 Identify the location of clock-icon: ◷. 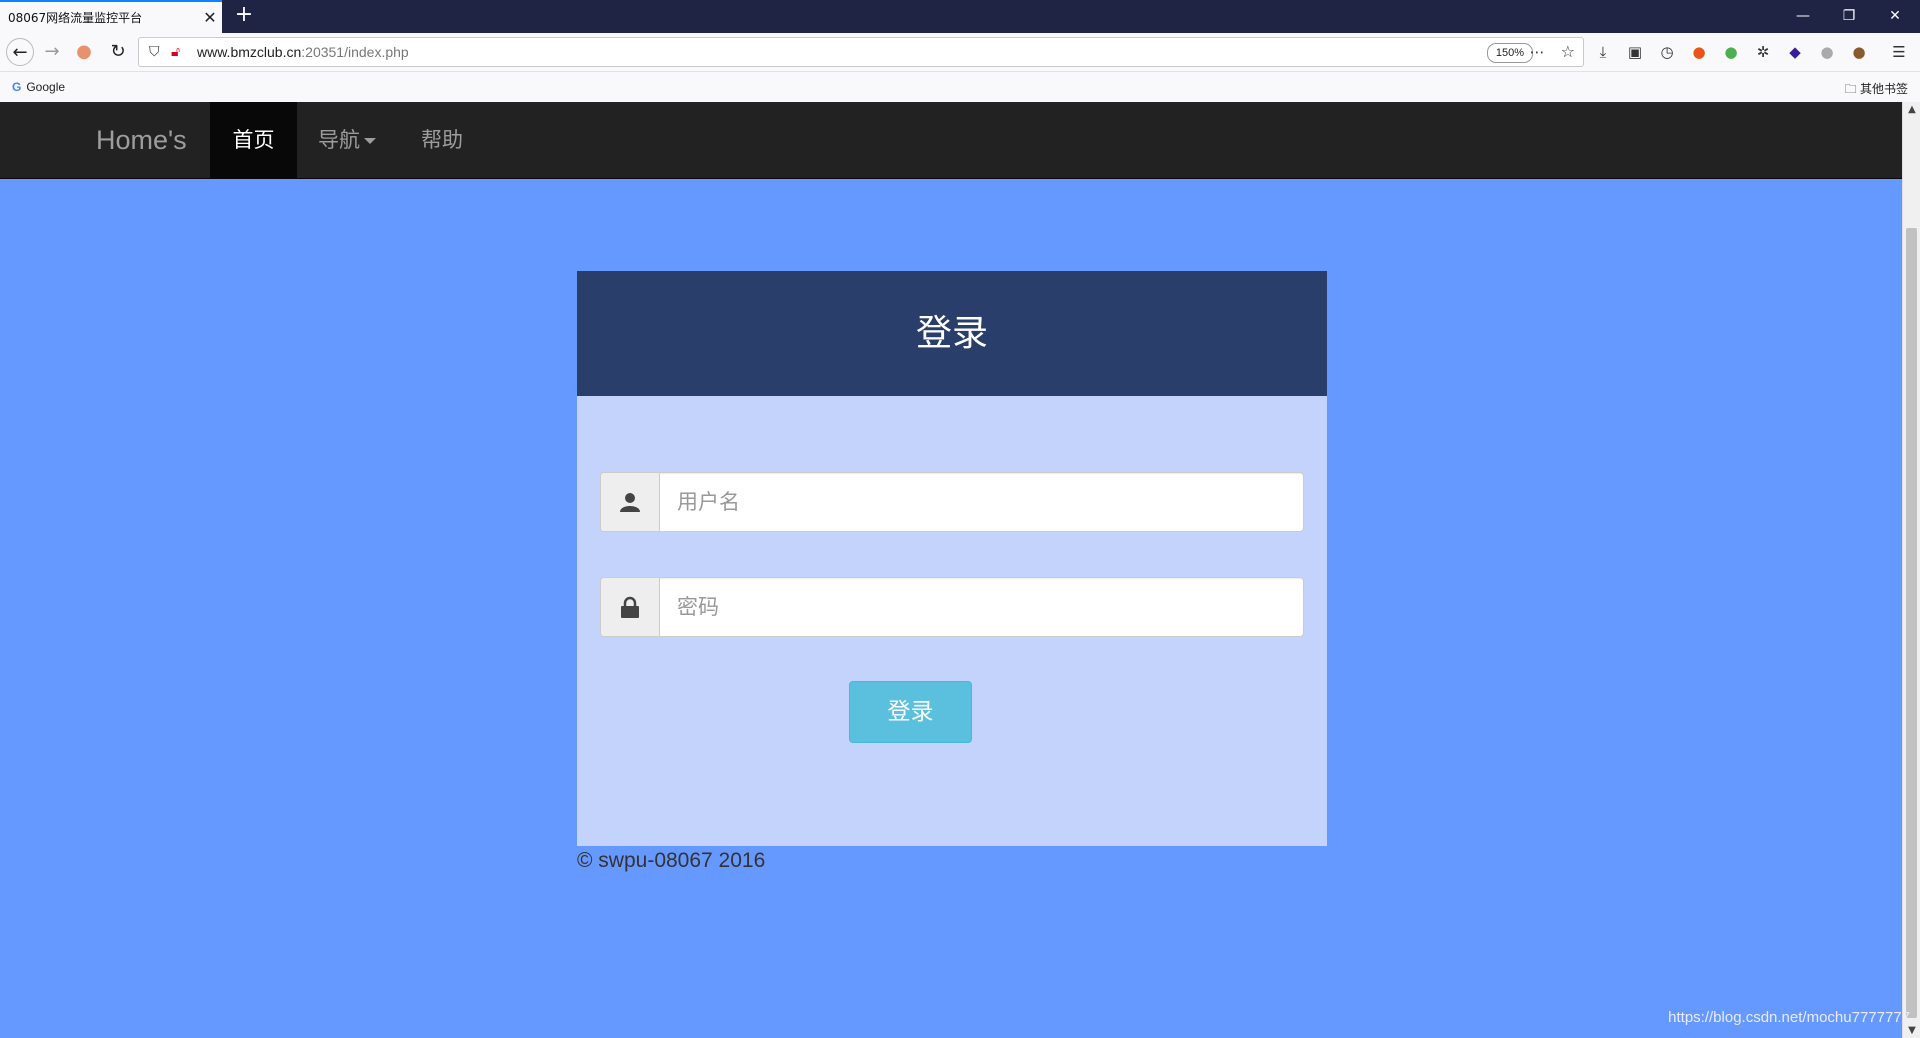
(1667, 52).